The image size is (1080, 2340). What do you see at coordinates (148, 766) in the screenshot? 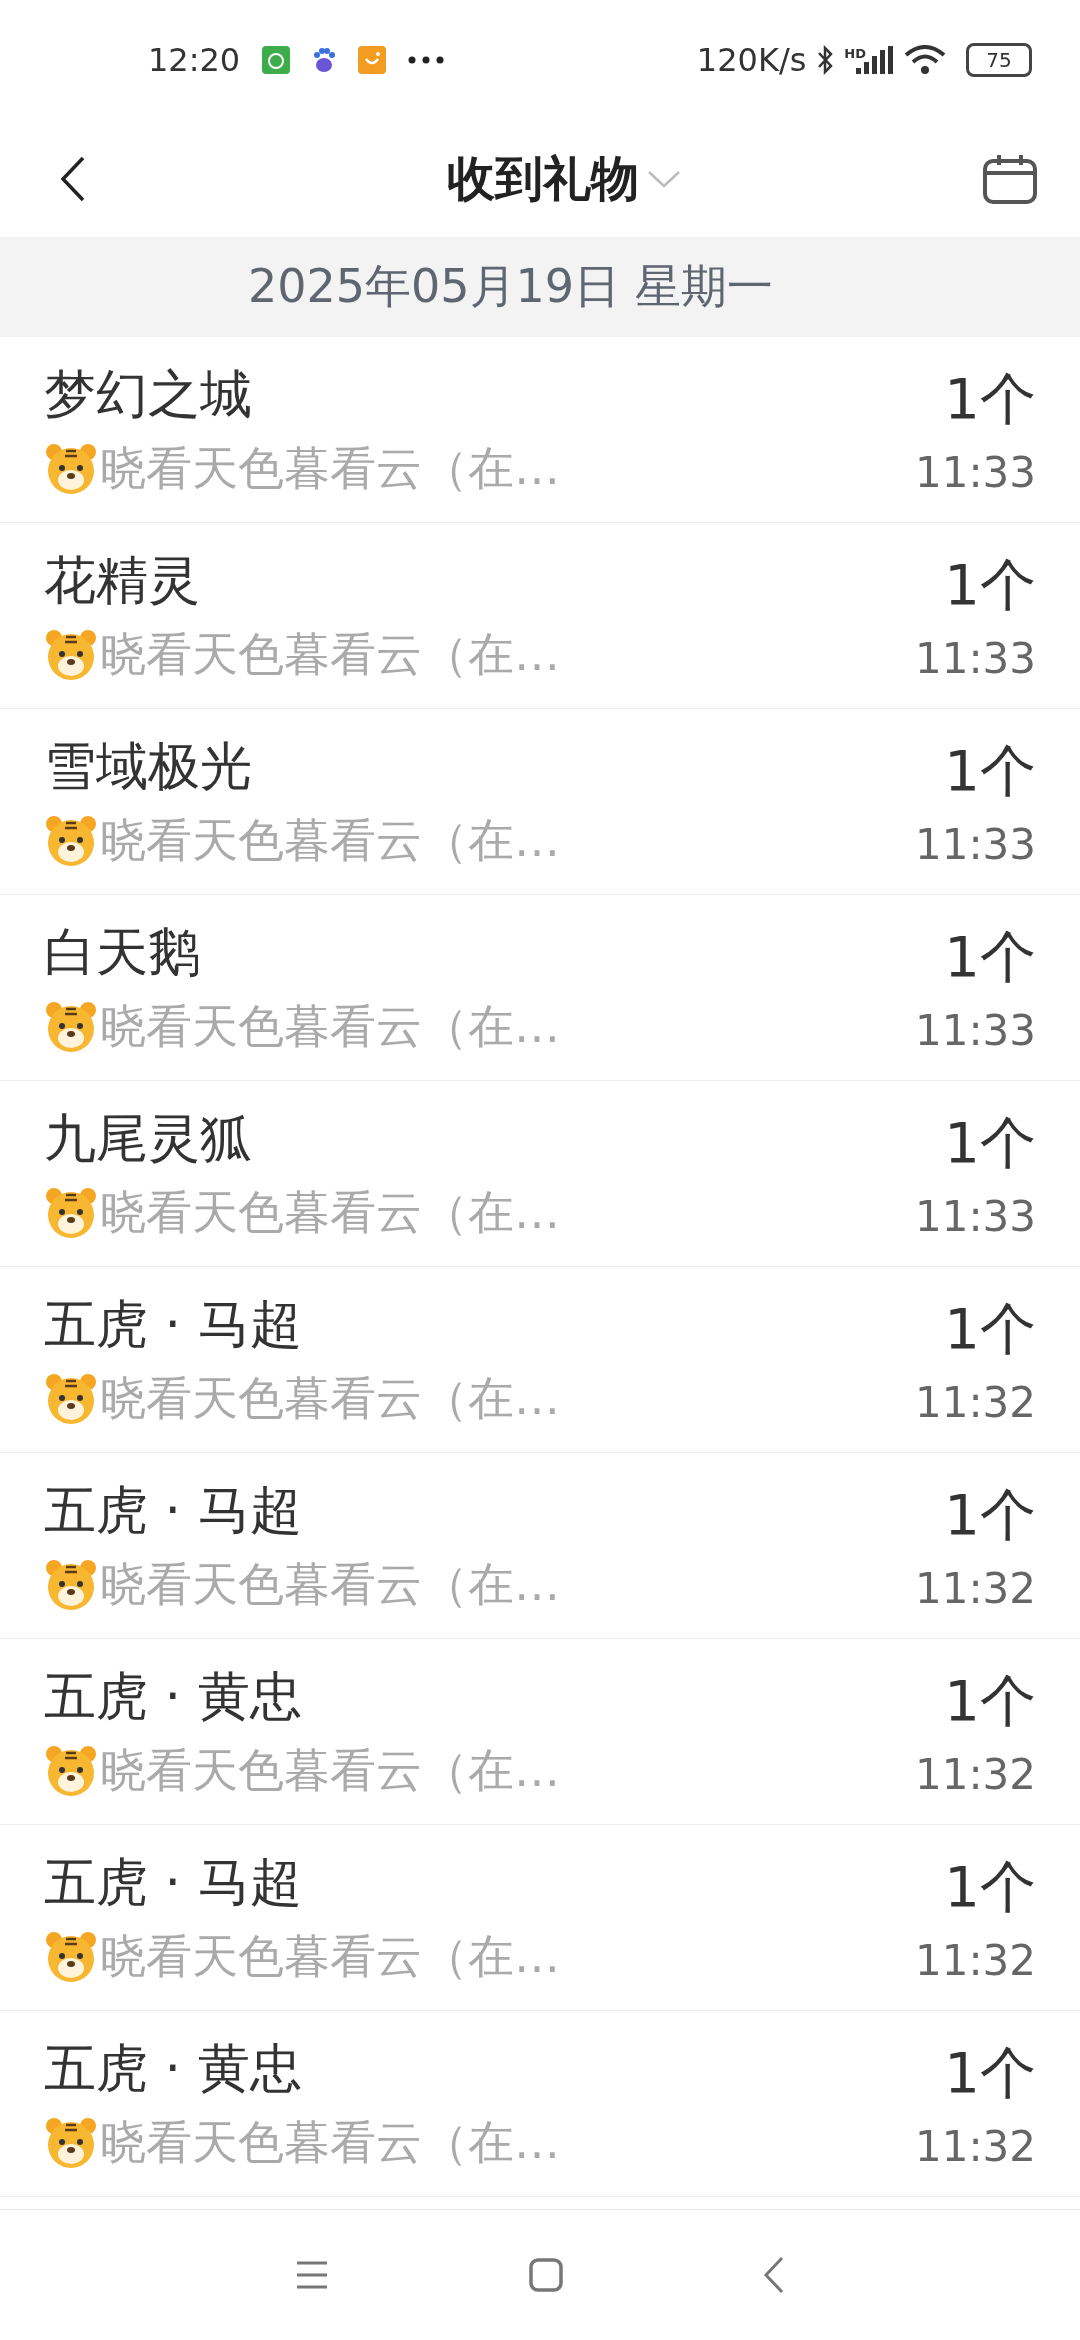
I see `gift-name: 雪域极光` at bounding box center [148, 766].